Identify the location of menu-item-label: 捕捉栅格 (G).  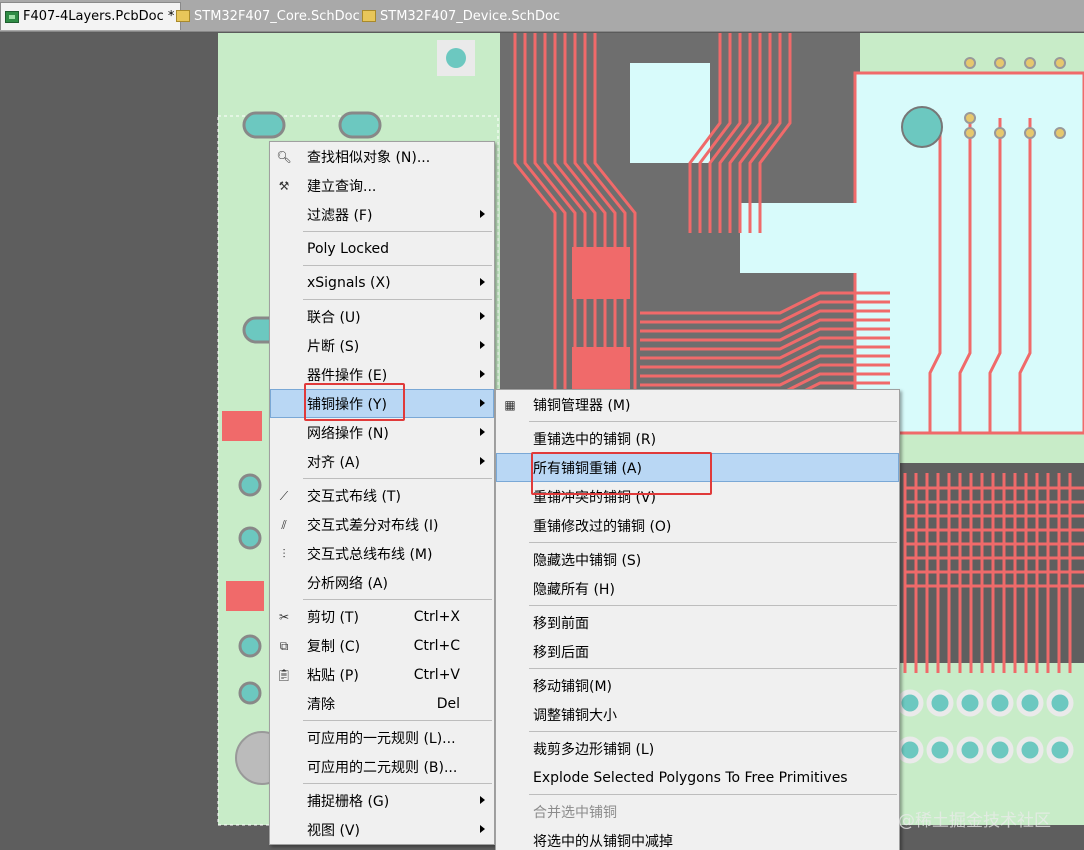
(348, 801).